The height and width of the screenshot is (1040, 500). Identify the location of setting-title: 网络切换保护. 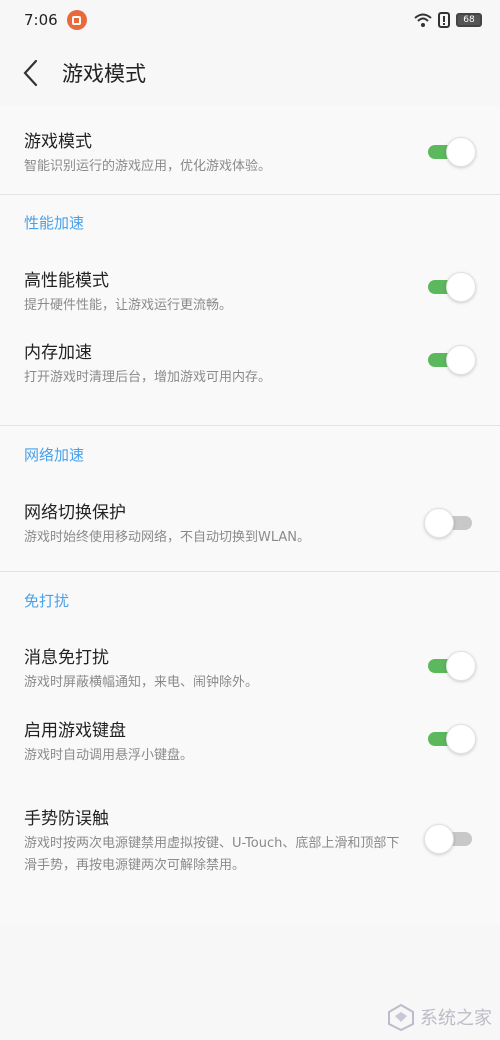
(75, 513).